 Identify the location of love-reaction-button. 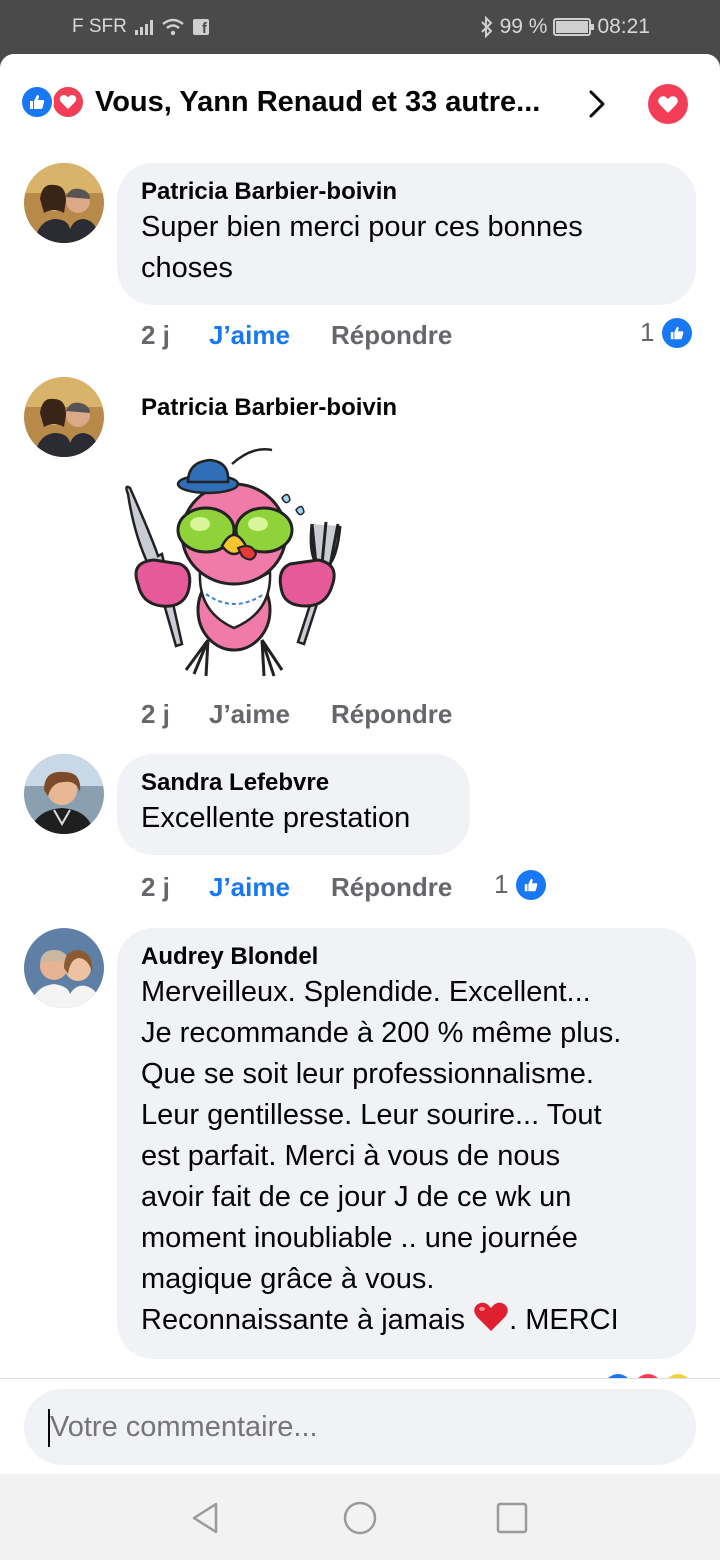
(668, 104).